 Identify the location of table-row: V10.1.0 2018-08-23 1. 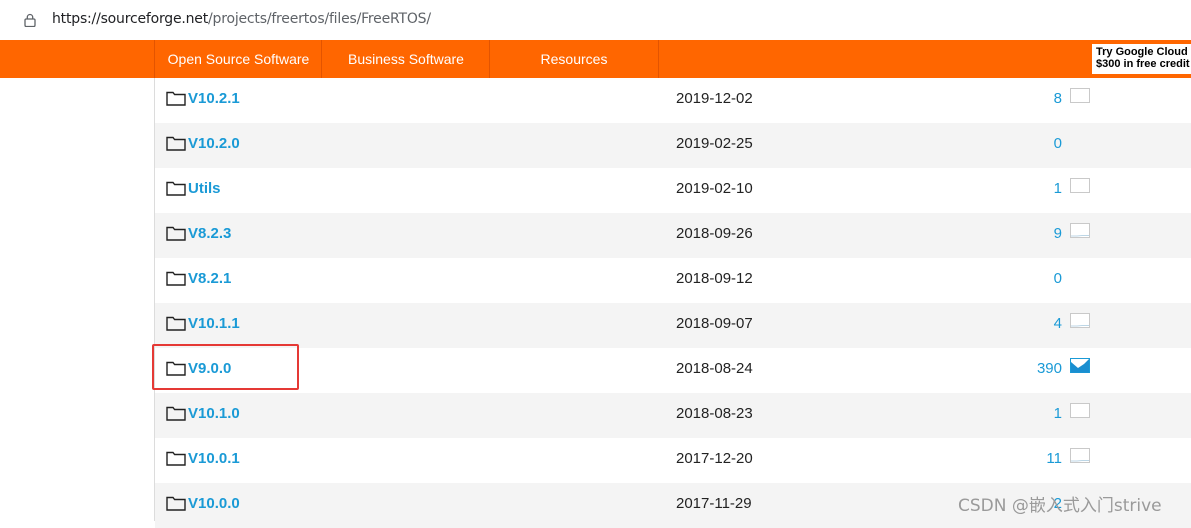
(673, 415).